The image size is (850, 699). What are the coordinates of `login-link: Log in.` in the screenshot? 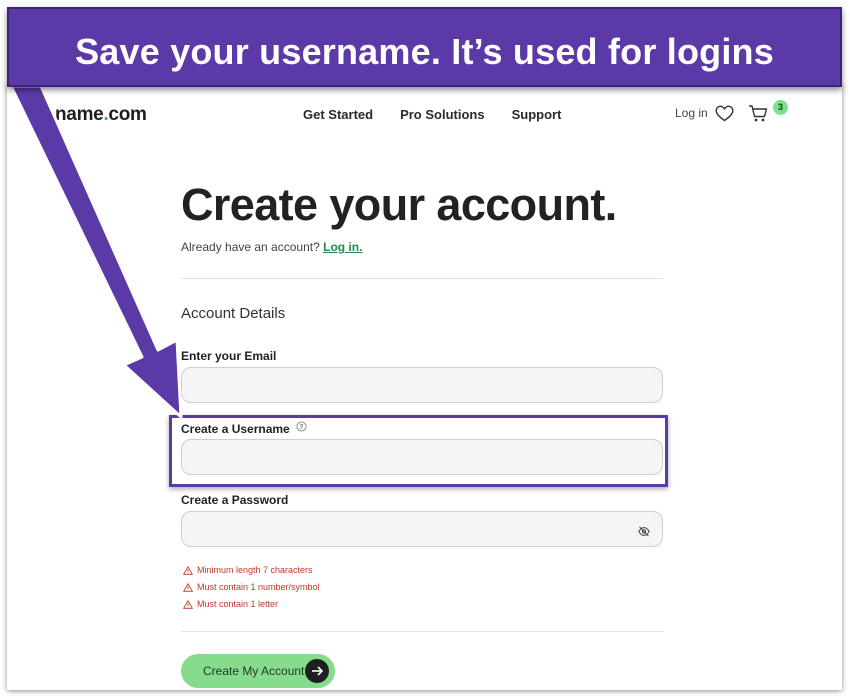 It's located at (342, 247).